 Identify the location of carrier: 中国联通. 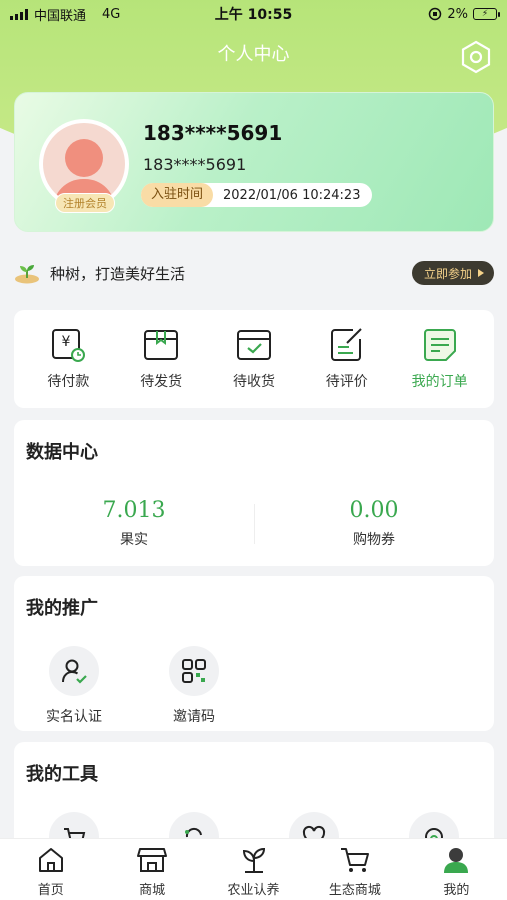
(60, 16).